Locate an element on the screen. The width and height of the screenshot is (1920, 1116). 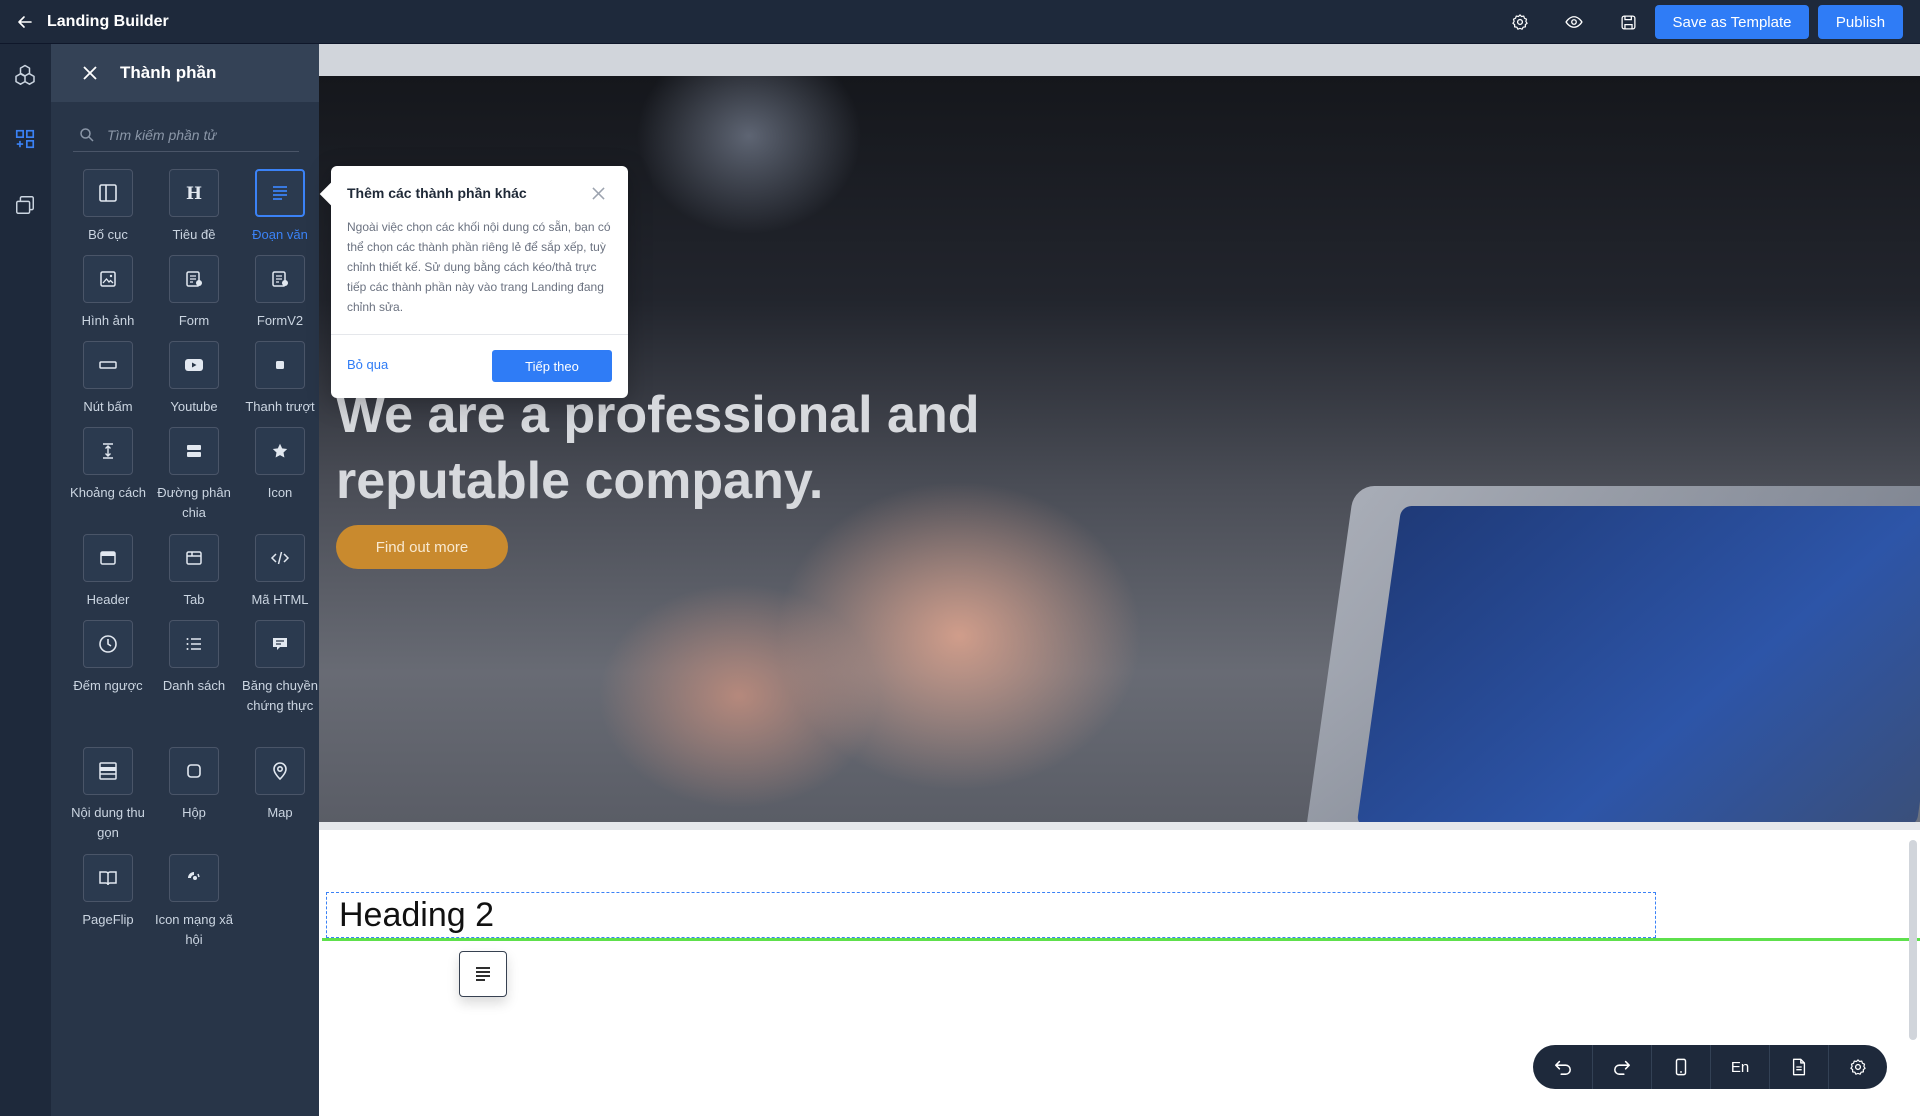
save-as-template-button: Save as Template is located at coordinates (1732, 22).